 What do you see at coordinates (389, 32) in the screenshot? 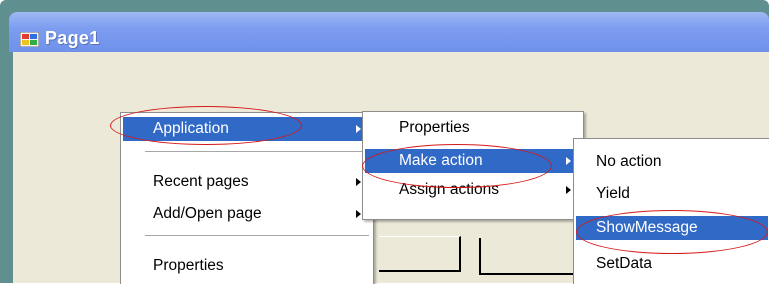
I see `title-bar: Page1` at bounding box center [389, 32].